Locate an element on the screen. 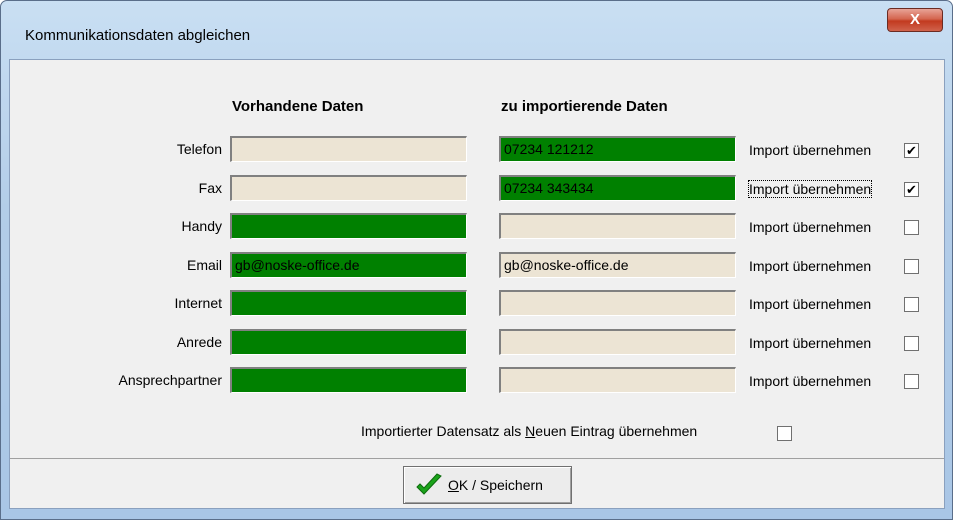 This screenshot has width=953, height=520. existing-field-fax is located at coordinates (348, 188).